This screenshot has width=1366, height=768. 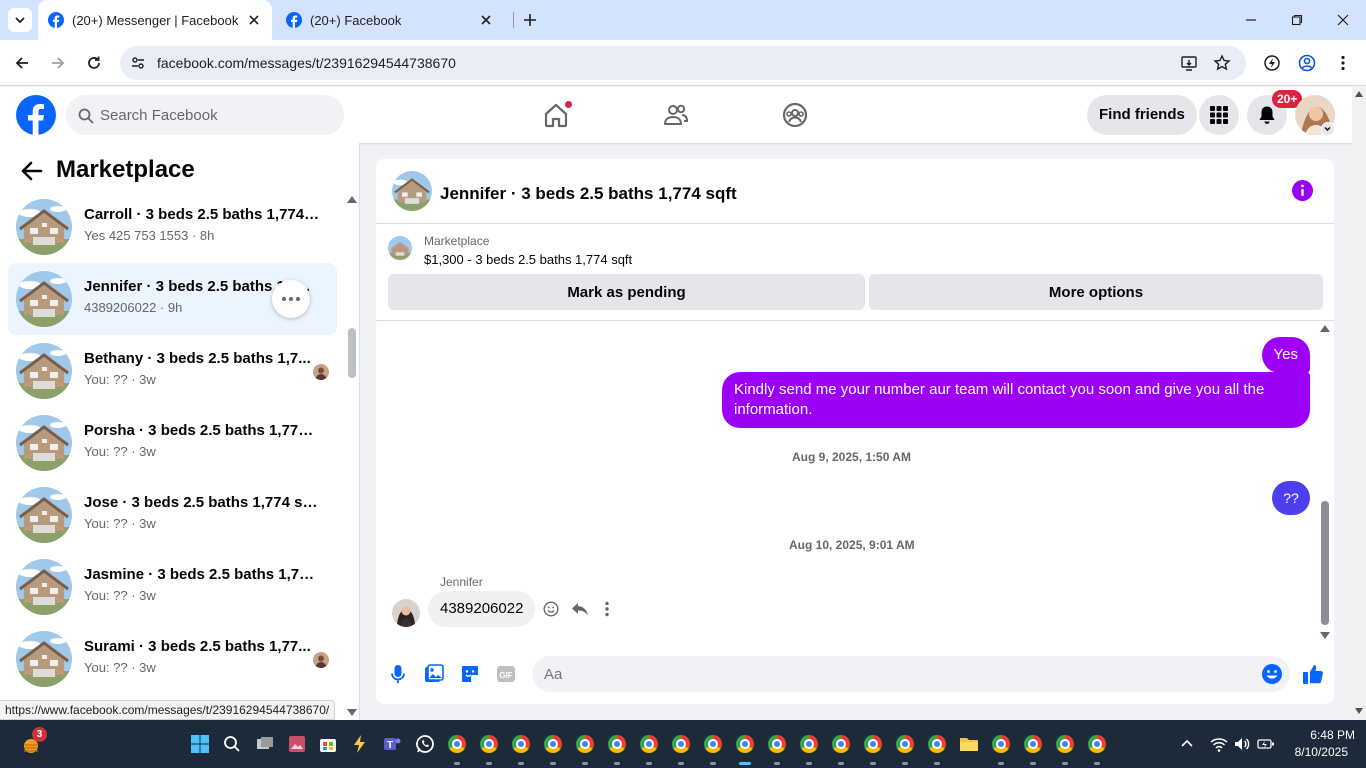 What do you see at coordinates (894, 674) in the screenshot?
I see `message-input` at bounding box center [894, 674].